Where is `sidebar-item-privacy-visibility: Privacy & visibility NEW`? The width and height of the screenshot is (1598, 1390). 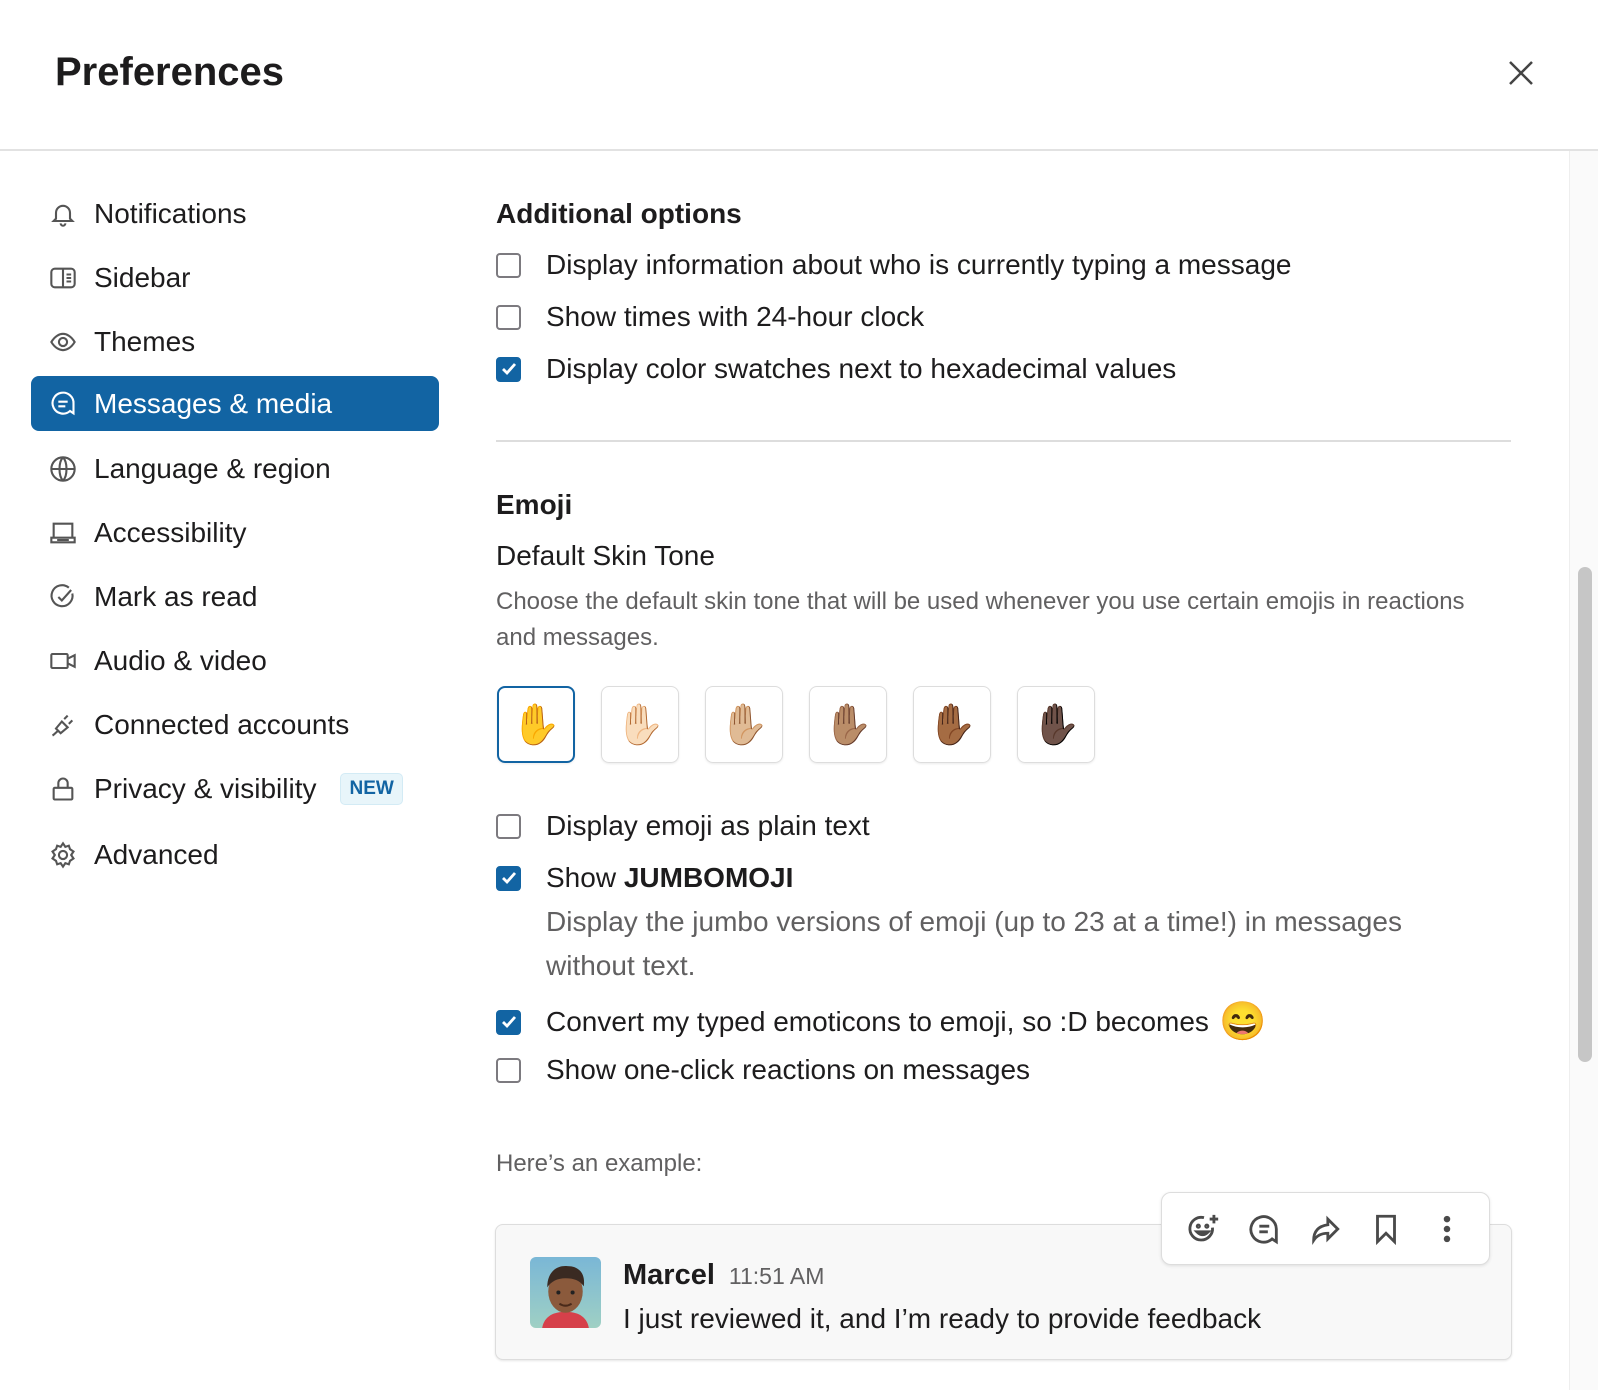
sidebar-item-privacy-visibility: Privacy & visibility NEW is located at coordinates (235, 788).